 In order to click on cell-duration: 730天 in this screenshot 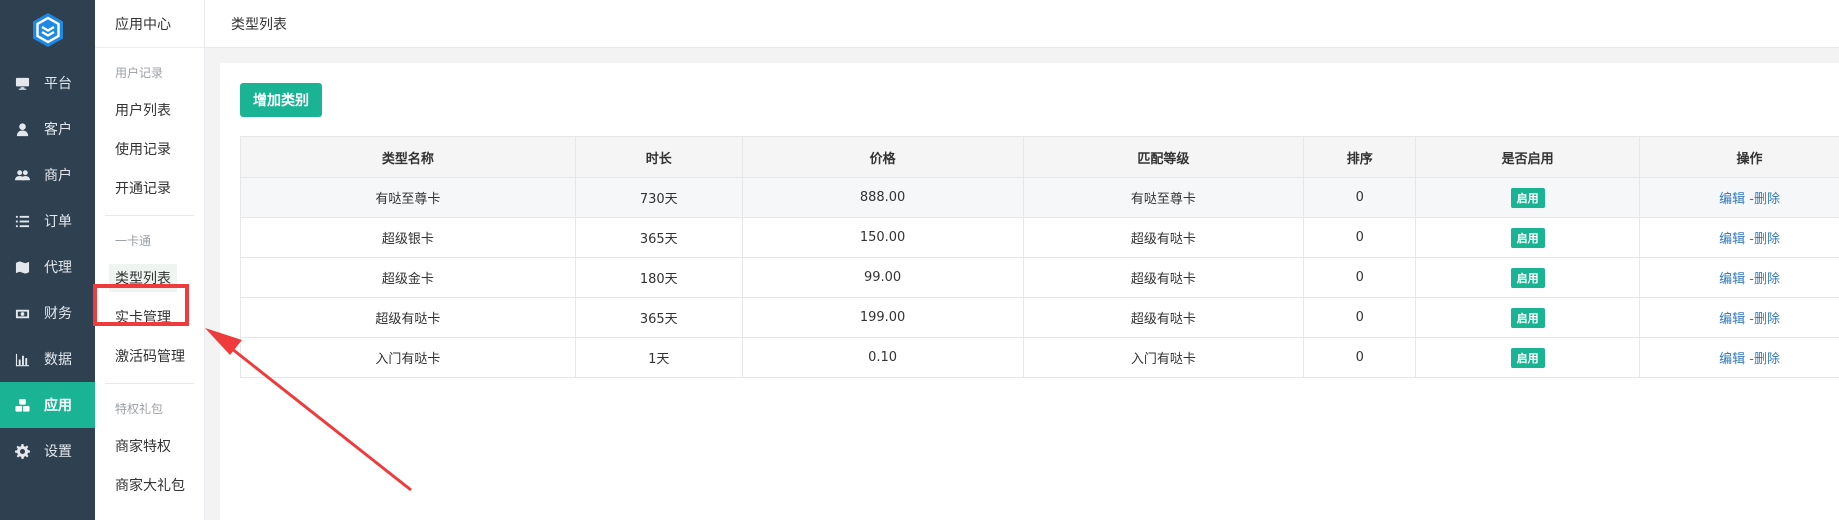, I will do `click(658, 197)`.